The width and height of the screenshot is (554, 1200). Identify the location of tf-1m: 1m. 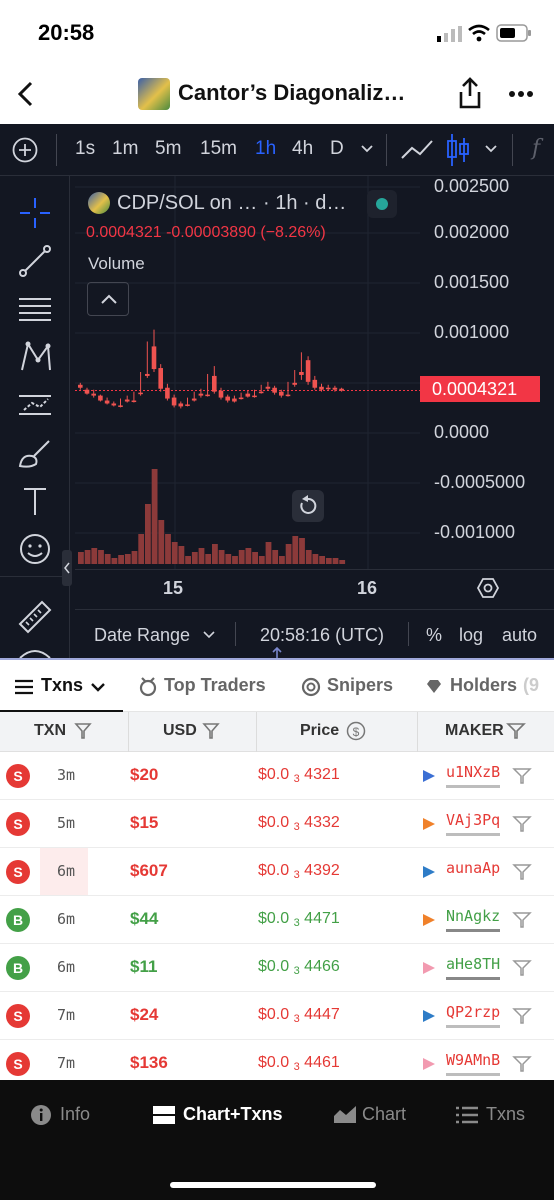
(125, 149).